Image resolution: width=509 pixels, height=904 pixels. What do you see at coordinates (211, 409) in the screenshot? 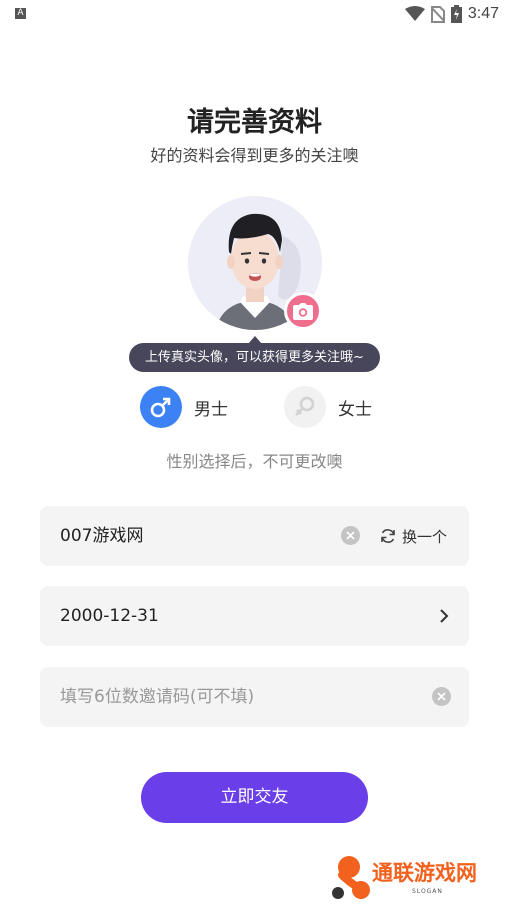
I see `gender-male-label: 男士` at bounding box center [211, 409].